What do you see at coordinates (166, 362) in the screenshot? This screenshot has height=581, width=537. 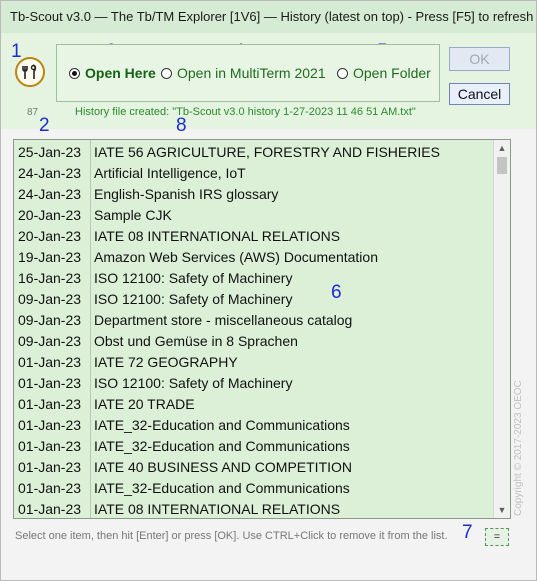 I see `list-item-name: IATE 72 GEOGRAPHY` at bounding box center [166, 362].